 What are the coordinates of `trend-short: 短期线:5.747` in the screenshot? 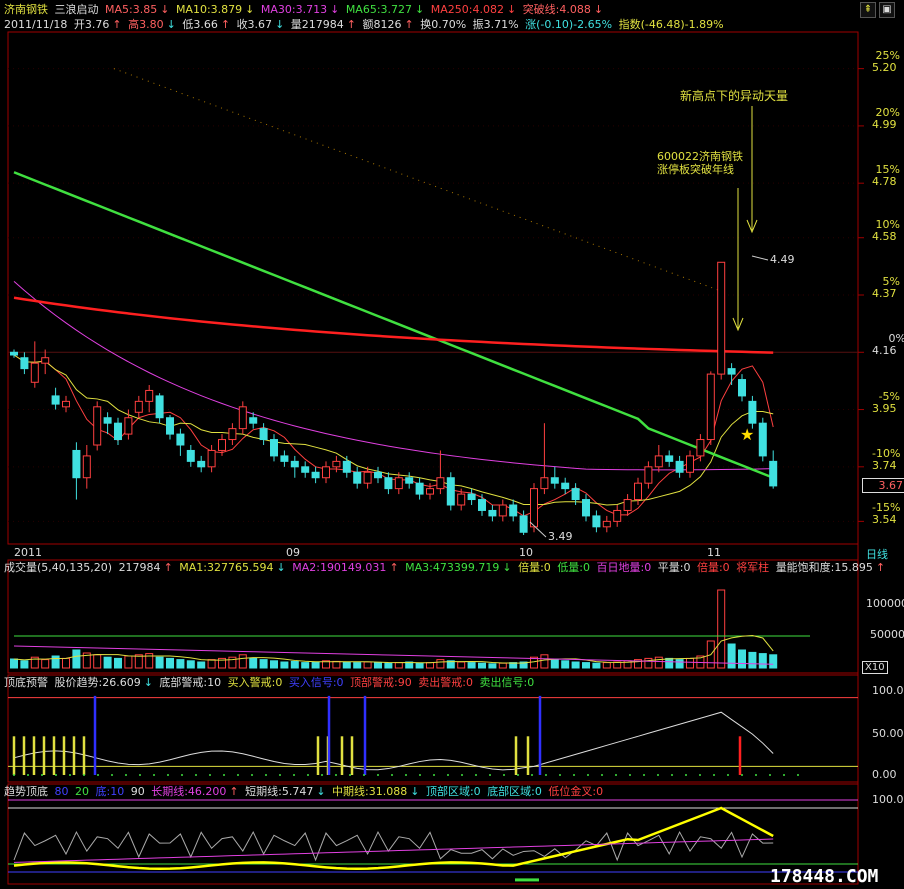 It's located at (279, 791).